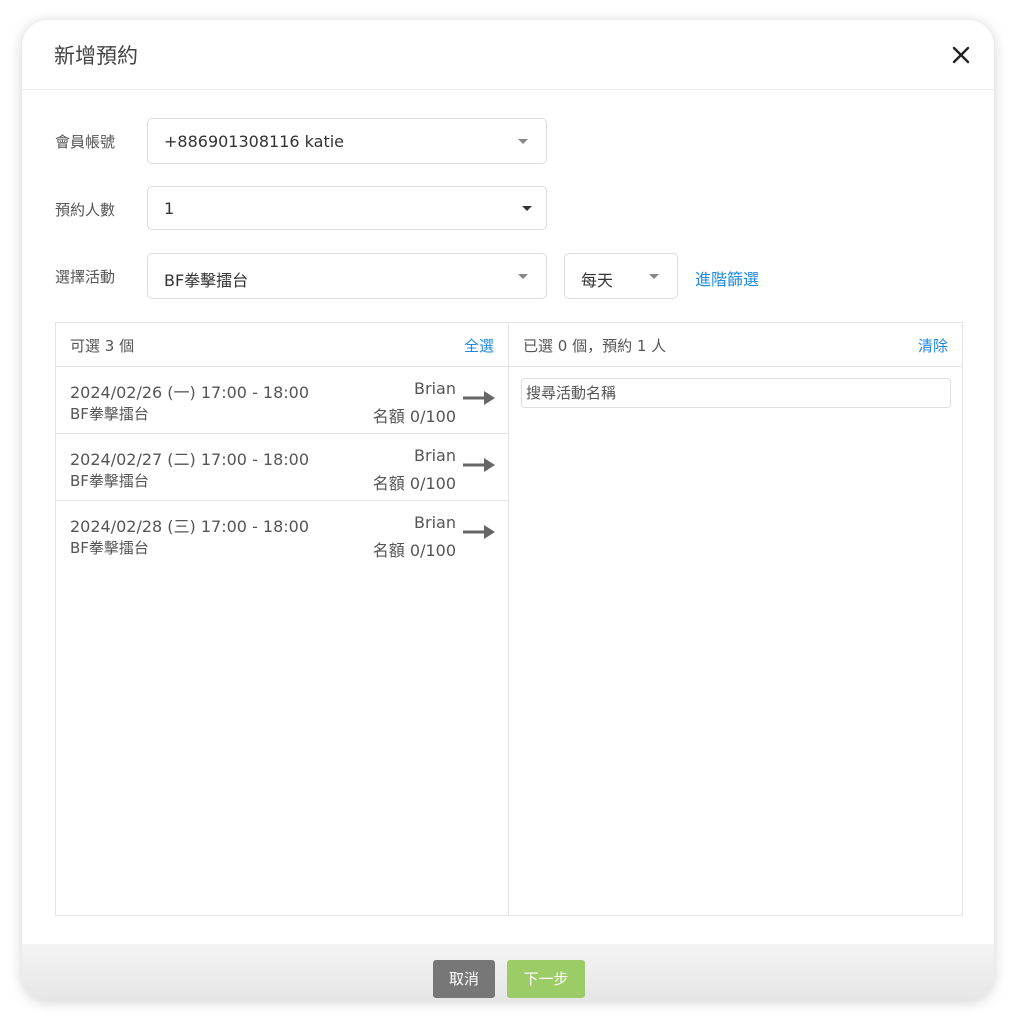 The width and height of the screenshot is (1018, 1024). Describe the element at coordinates (508, 55) in the screenshot. I see `dialog-header: 新增預約` at that location.